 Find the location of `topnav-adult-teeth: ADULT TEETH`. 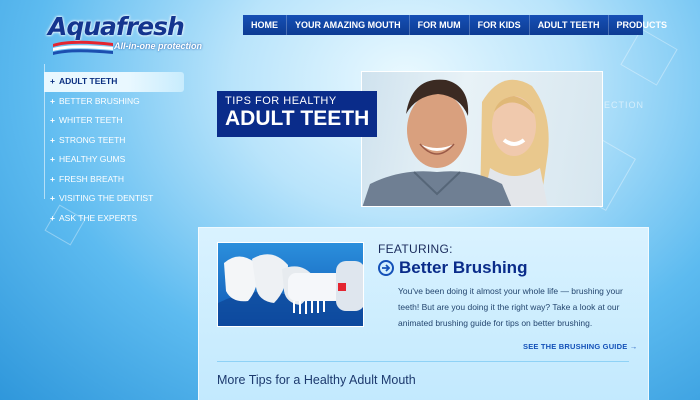

topnav-adult-teeth: ADULT TEETH is located at coordinates (568, 25).